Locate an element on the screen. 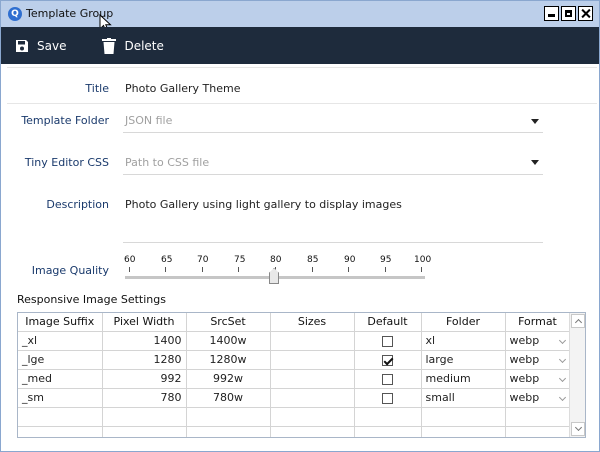 The image size is (600, 452). responsive-settings-title: Responsive Image Settings is located at coordinates (91, 299).